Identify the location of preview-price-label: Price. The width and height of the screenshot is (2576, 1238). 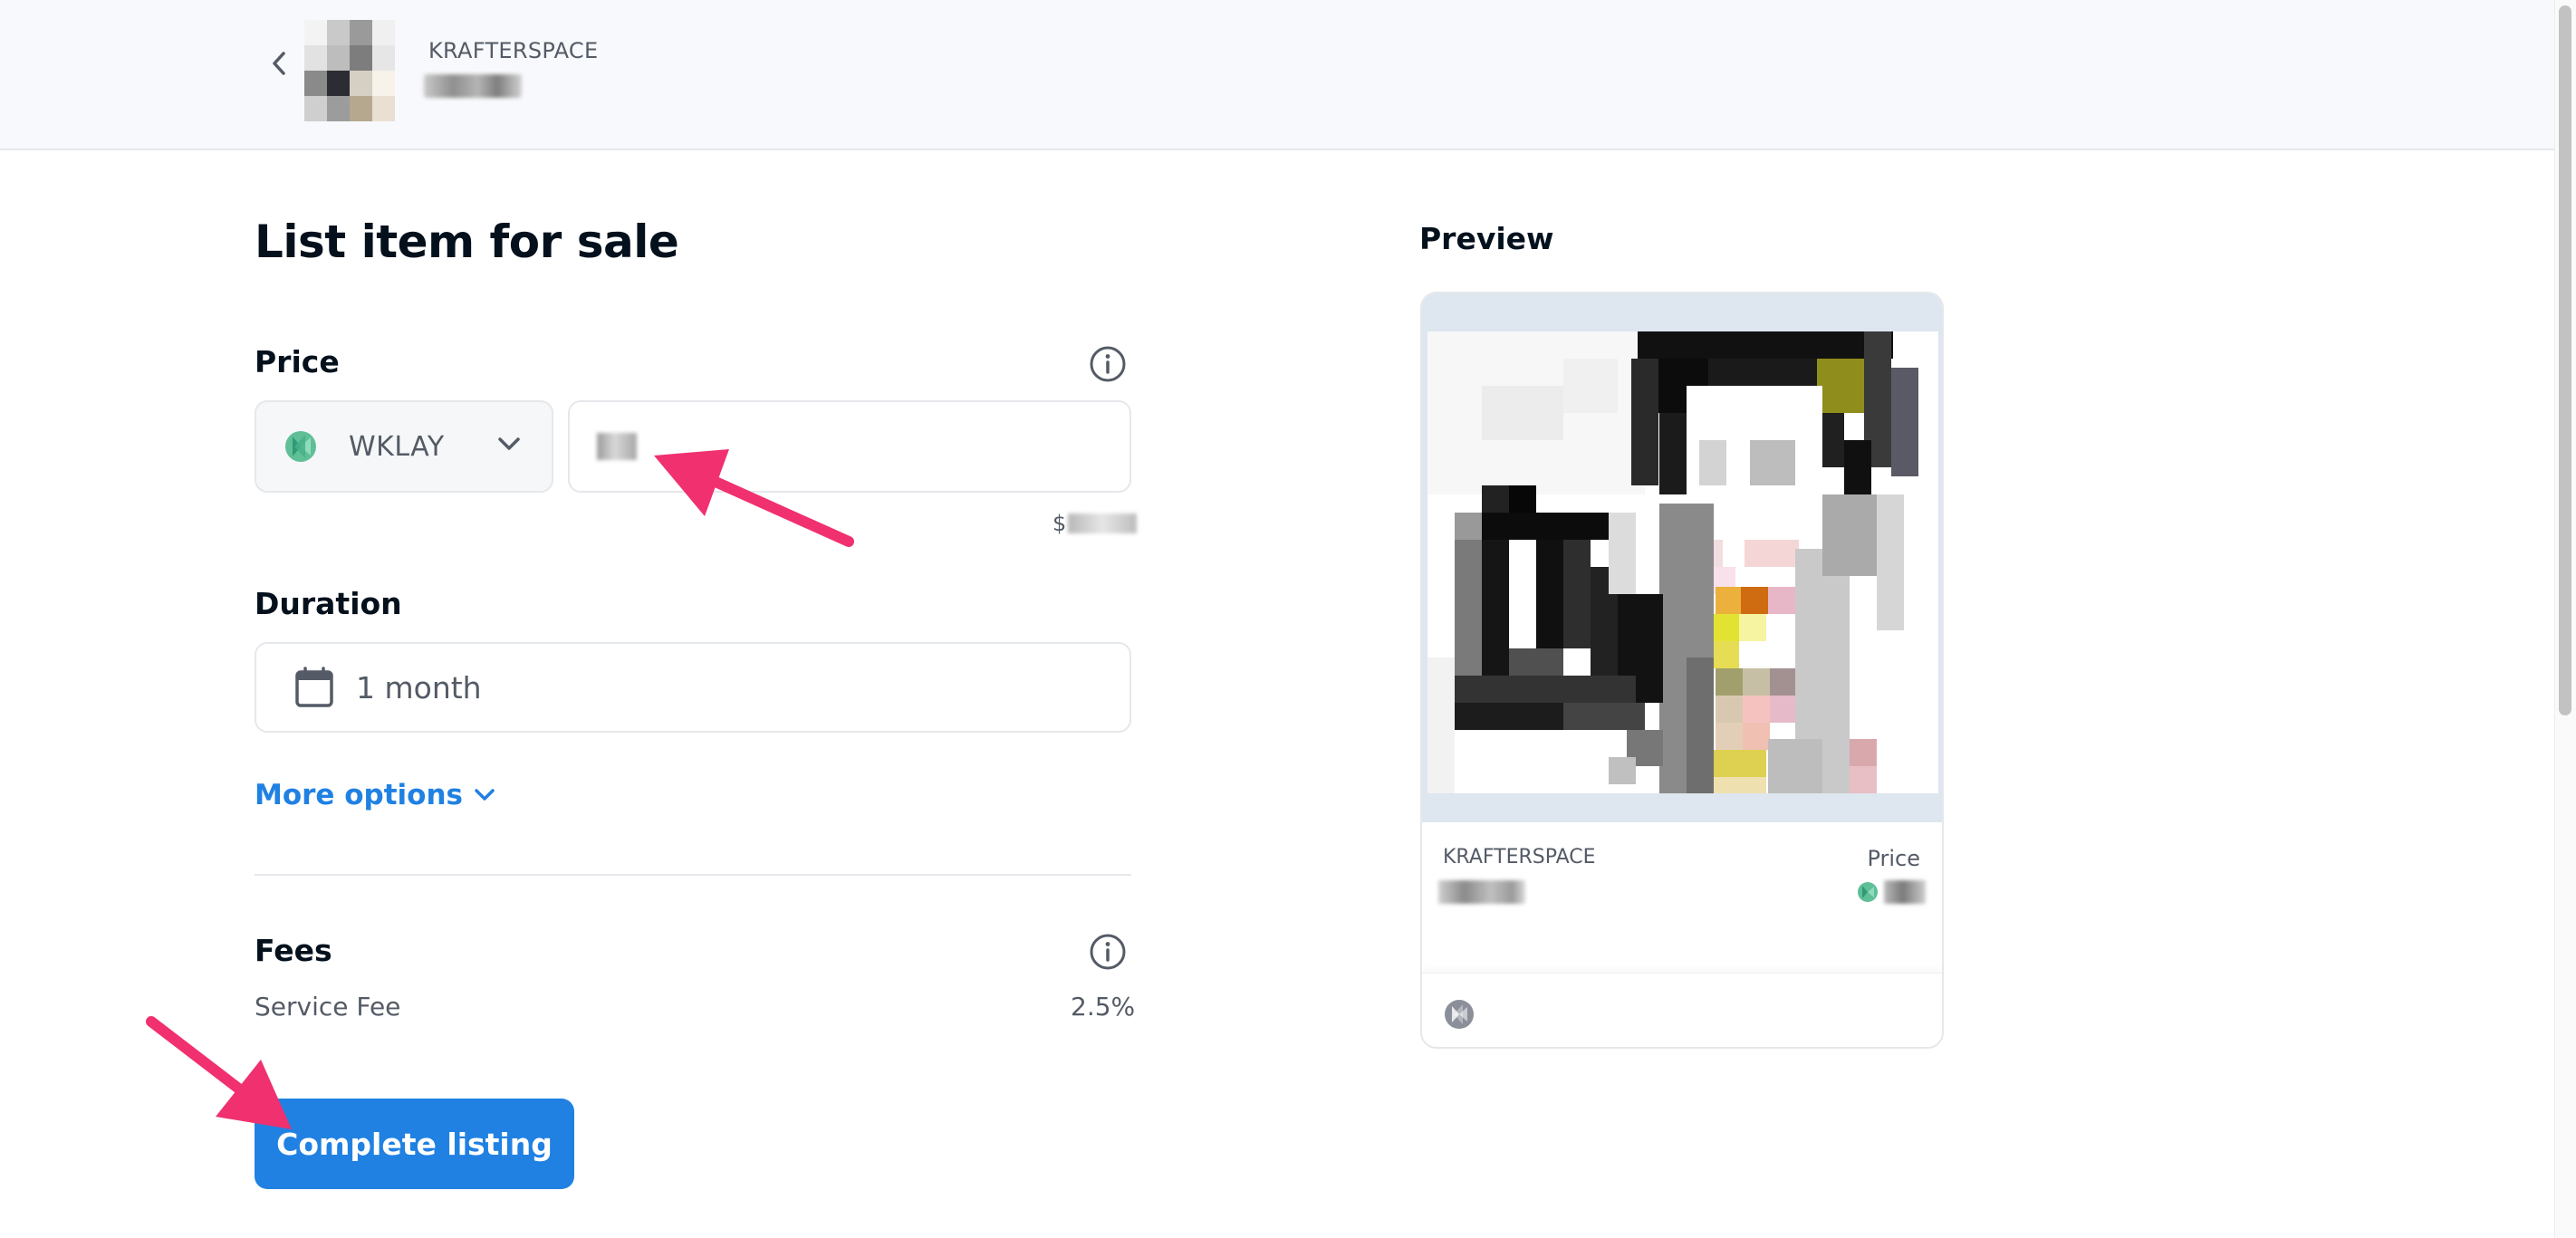
(1893, 858).